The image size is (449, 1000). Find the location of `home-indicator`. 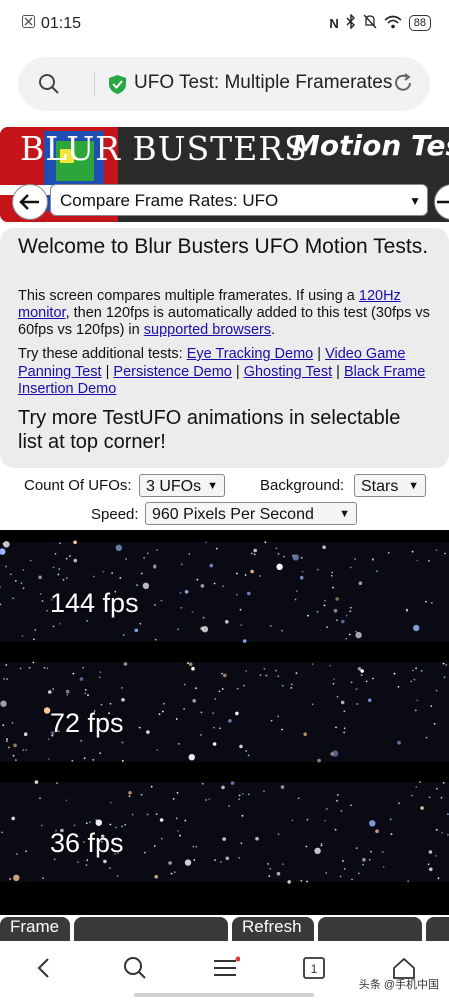

home-indicator is located at coordinates (224, 995).